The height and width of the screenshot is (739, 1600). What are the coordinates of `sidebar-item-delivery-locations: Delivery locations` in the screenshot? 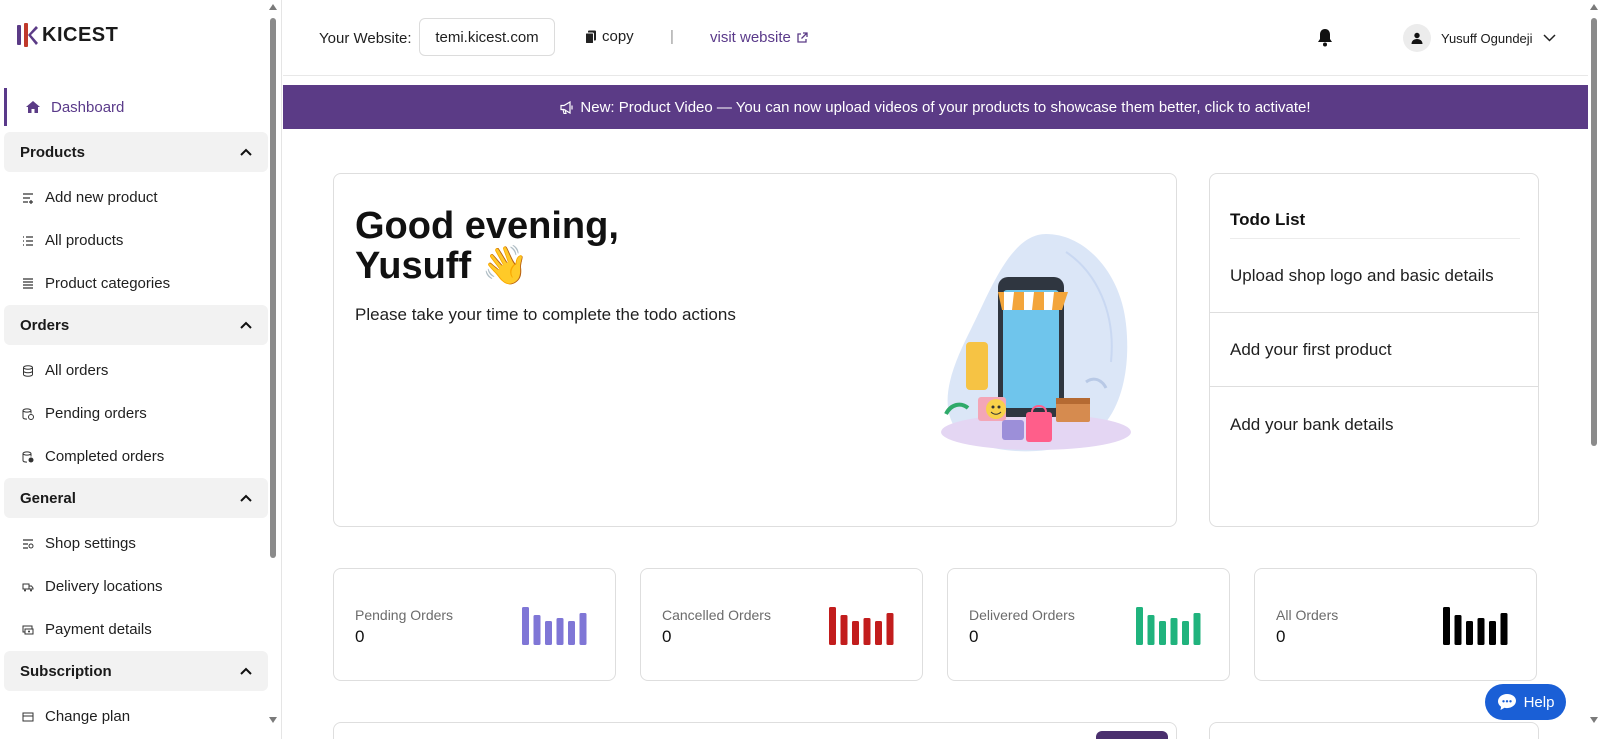 It's located at (136, 586).